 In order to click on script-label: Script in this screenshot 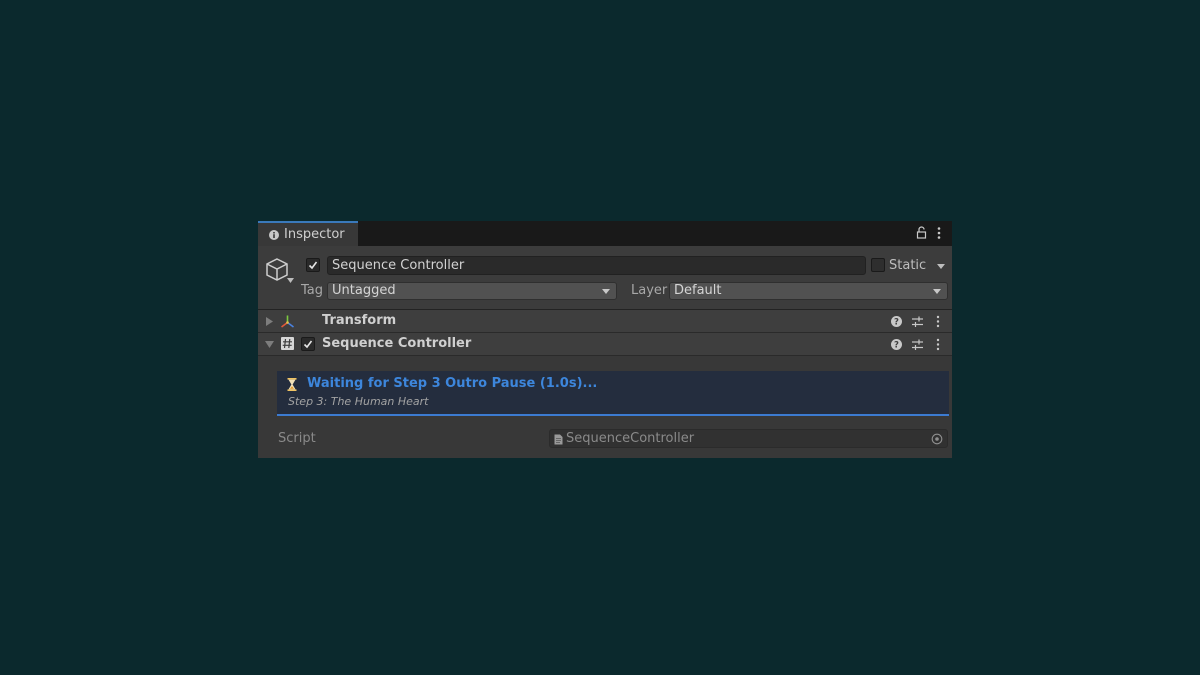, I will do `click(297, 438)`.